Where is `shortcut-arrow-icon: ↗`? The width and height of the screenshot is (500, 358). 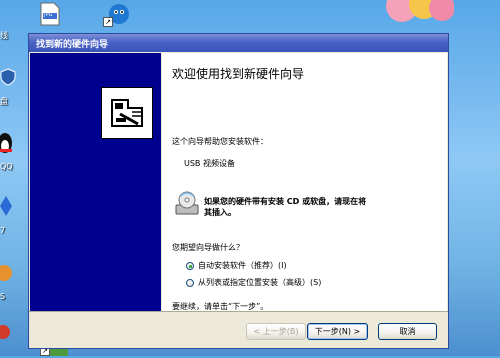
shortcut-arrow-icon: ↗ is located at coordinates (108, 22).